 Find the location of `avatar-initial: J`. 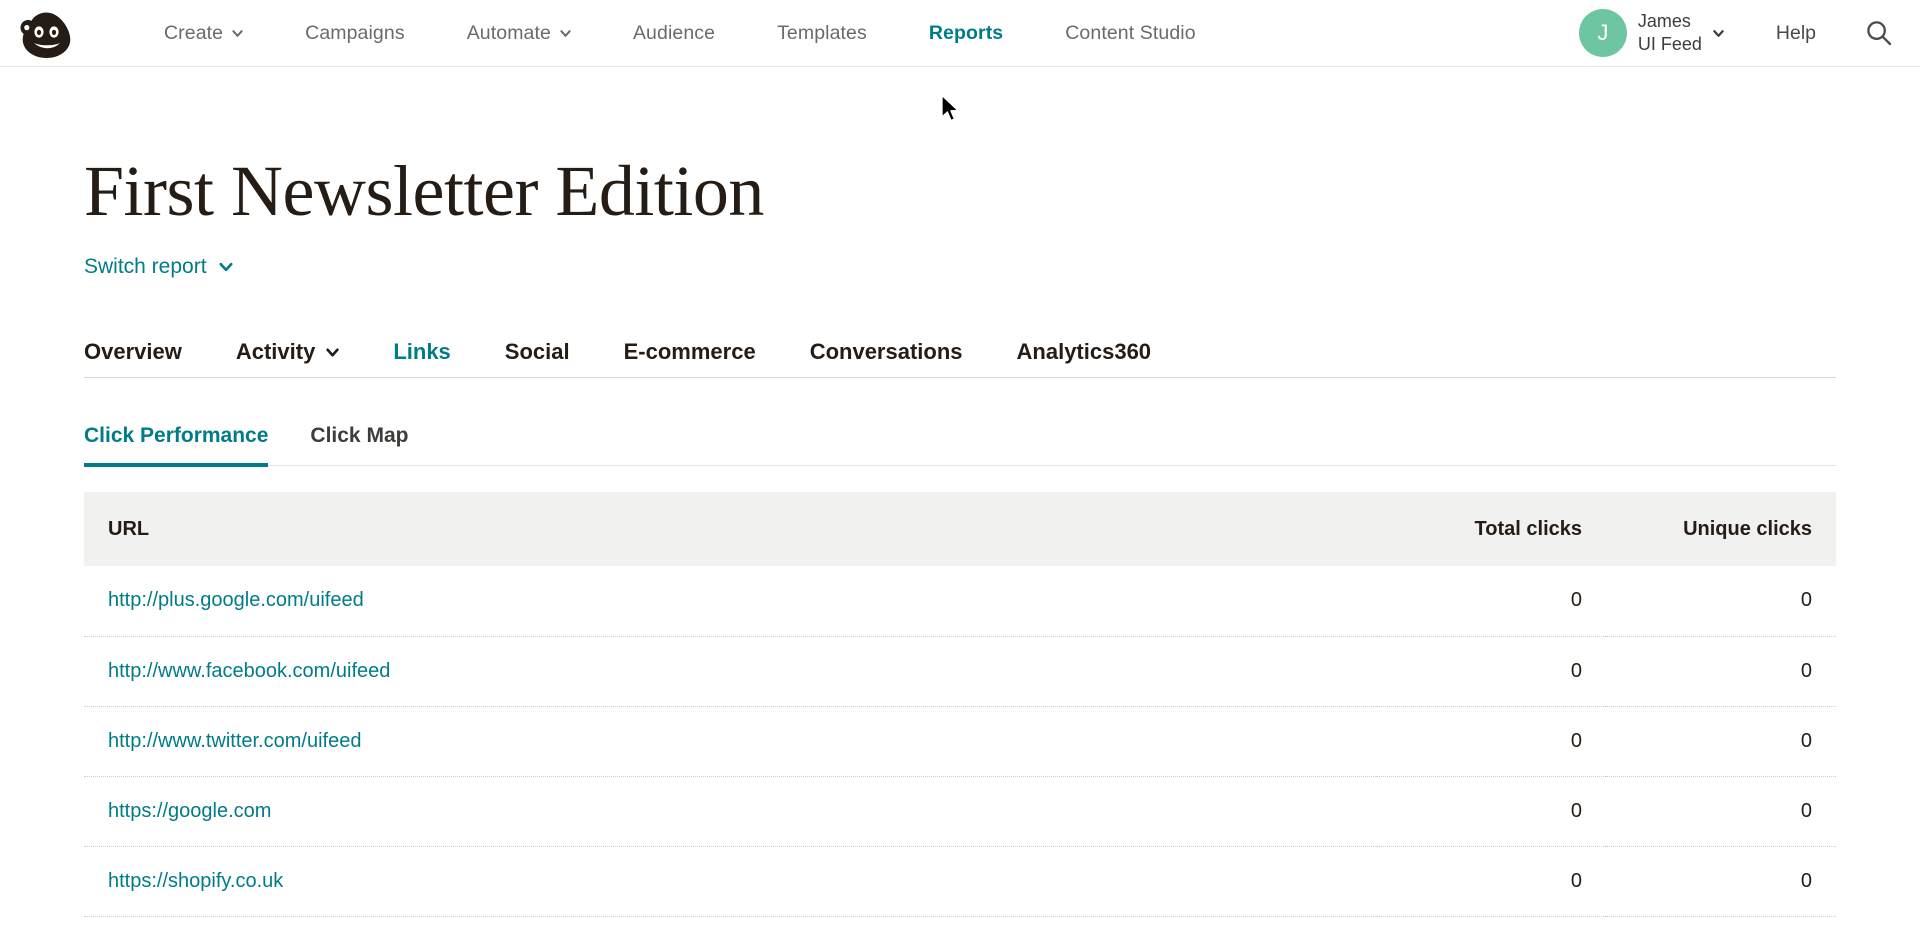

avatar-initial: J is located at coordinates (1603, 32).